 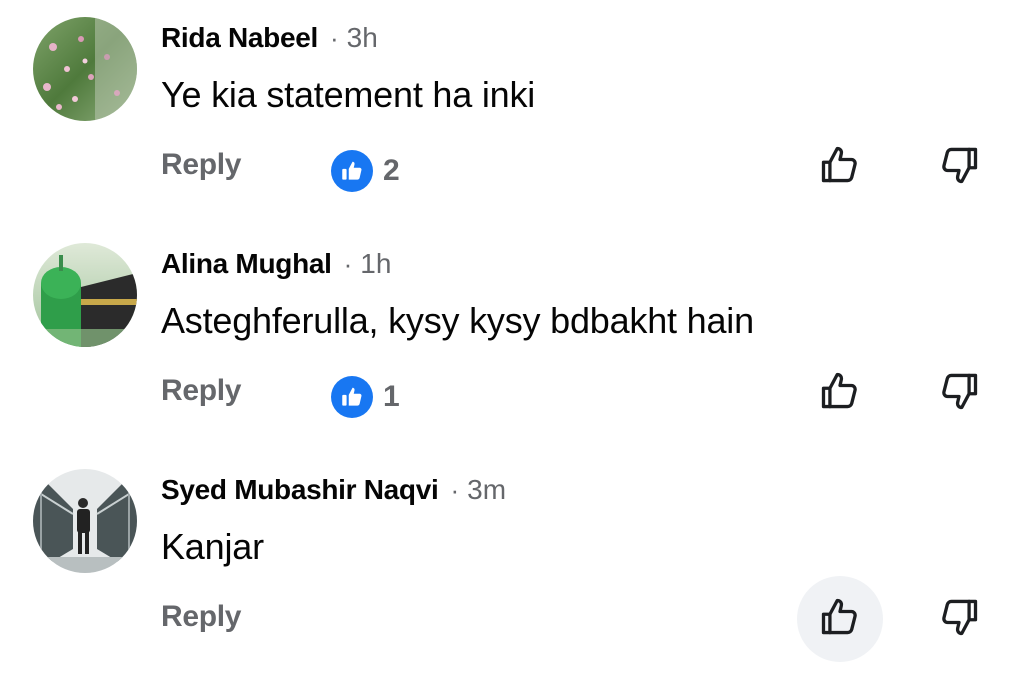 I want to click on comment-header: Syed Mubashir Naqvi · 3m, so click(x=333, y=490).